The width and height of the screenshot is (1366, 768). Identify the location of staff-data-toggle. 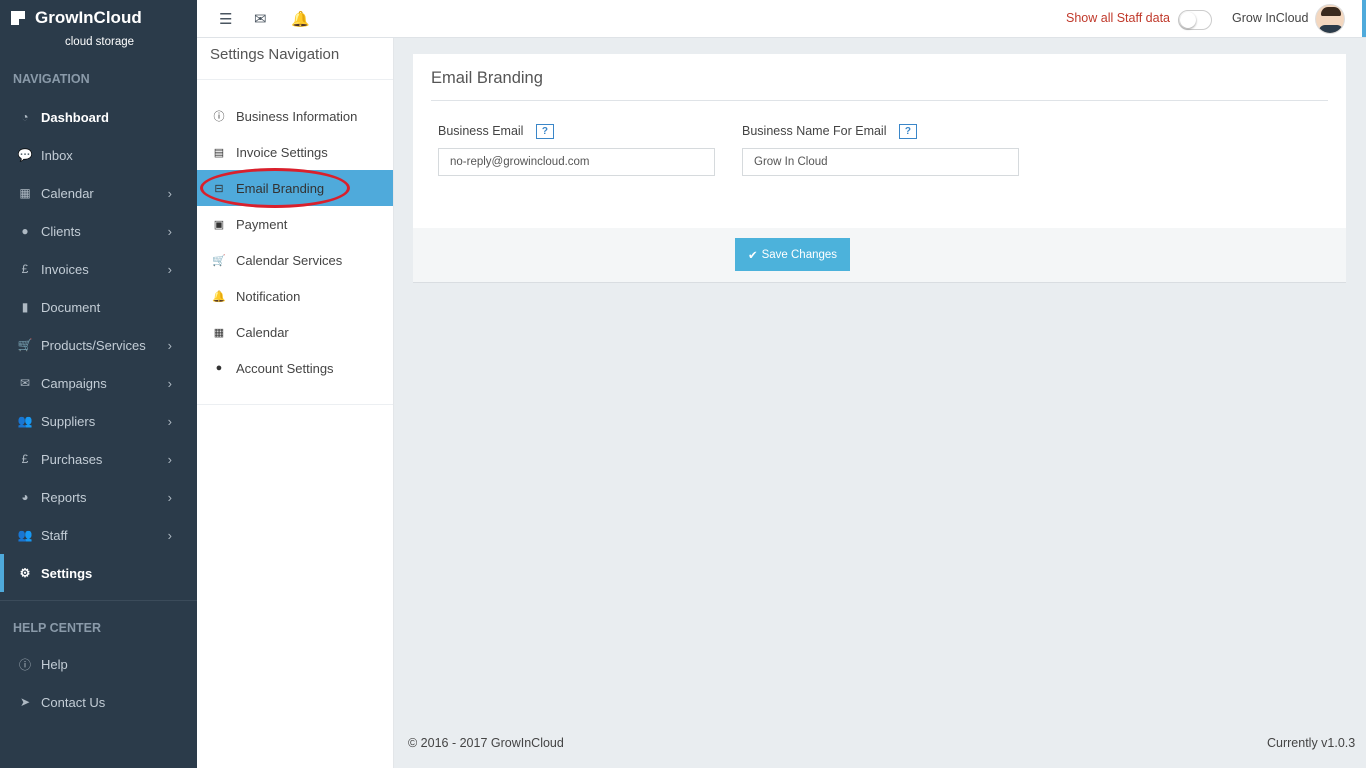
(1195, 20).